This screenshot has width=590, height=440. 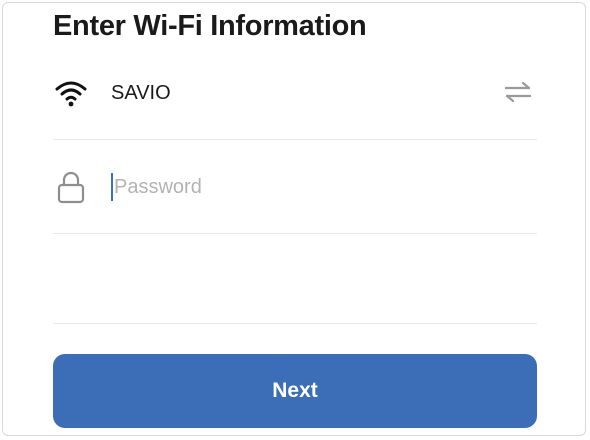 What do you see at coordinates (71, 93) in the screenshot?
I see `wifi-icon` at bounding box center [71, 93].